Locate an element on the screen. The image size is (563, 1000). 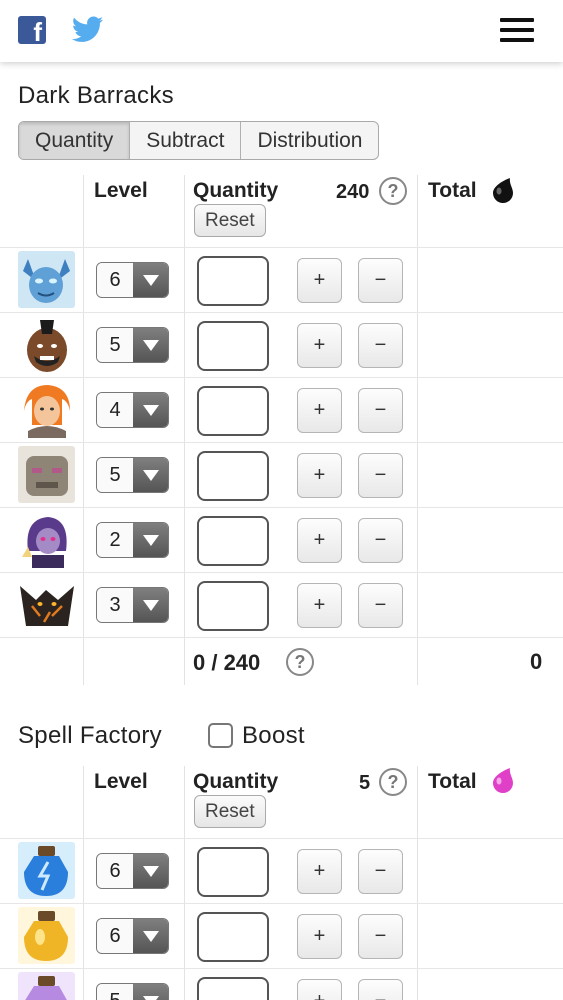
level-select: 4 is located at coordinates (132, 410).